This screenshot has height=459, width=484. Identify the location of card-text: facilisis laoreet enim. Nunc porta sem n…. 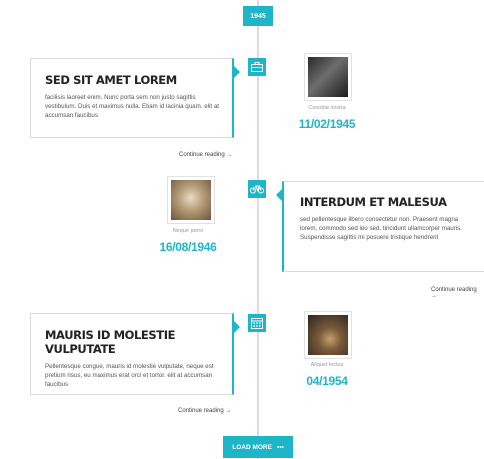
(132, 106).